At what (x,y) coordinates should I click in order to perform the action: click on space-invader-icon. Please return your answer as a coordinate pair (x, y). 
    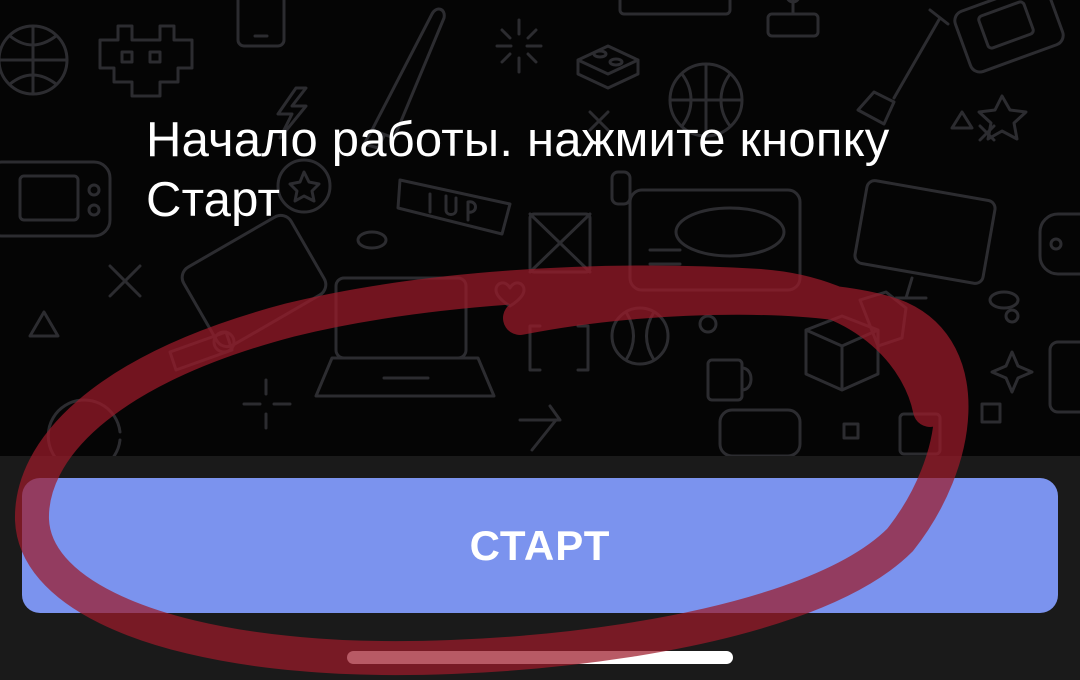
    Looking at the image, I should click on (146, 61).